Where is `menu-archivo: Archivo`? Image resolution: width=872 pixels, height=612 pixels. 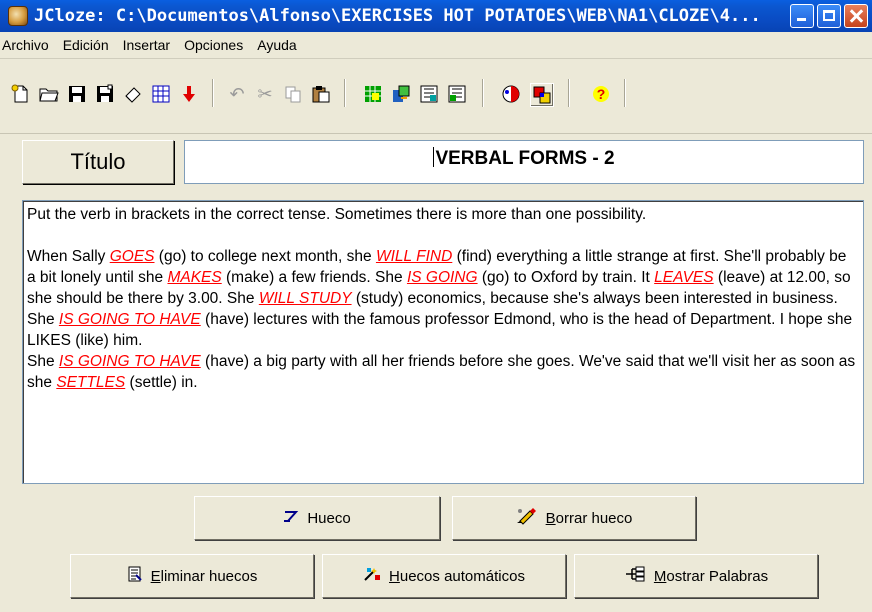
menu-archivo: Archivo is located at coordinates (28, 45).